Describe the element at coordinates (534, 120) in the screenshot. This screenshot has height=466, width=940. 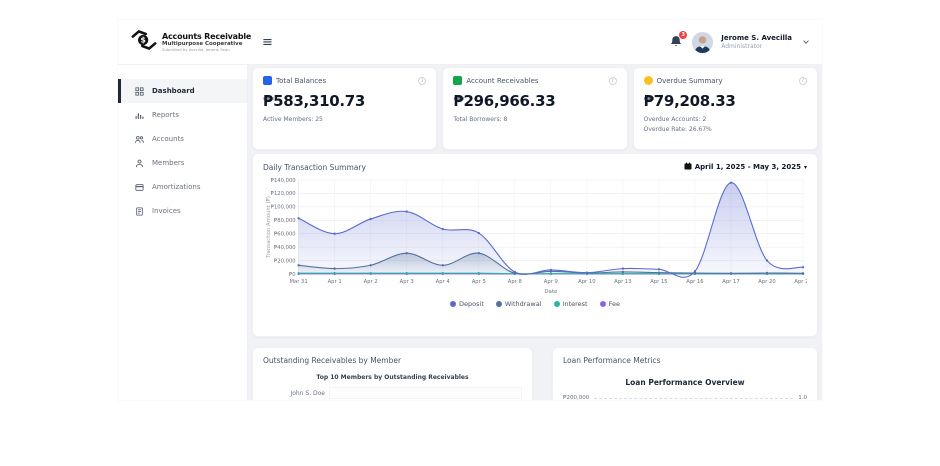
I see `stat-card-subs: Total Borrowers: 8` at that location.